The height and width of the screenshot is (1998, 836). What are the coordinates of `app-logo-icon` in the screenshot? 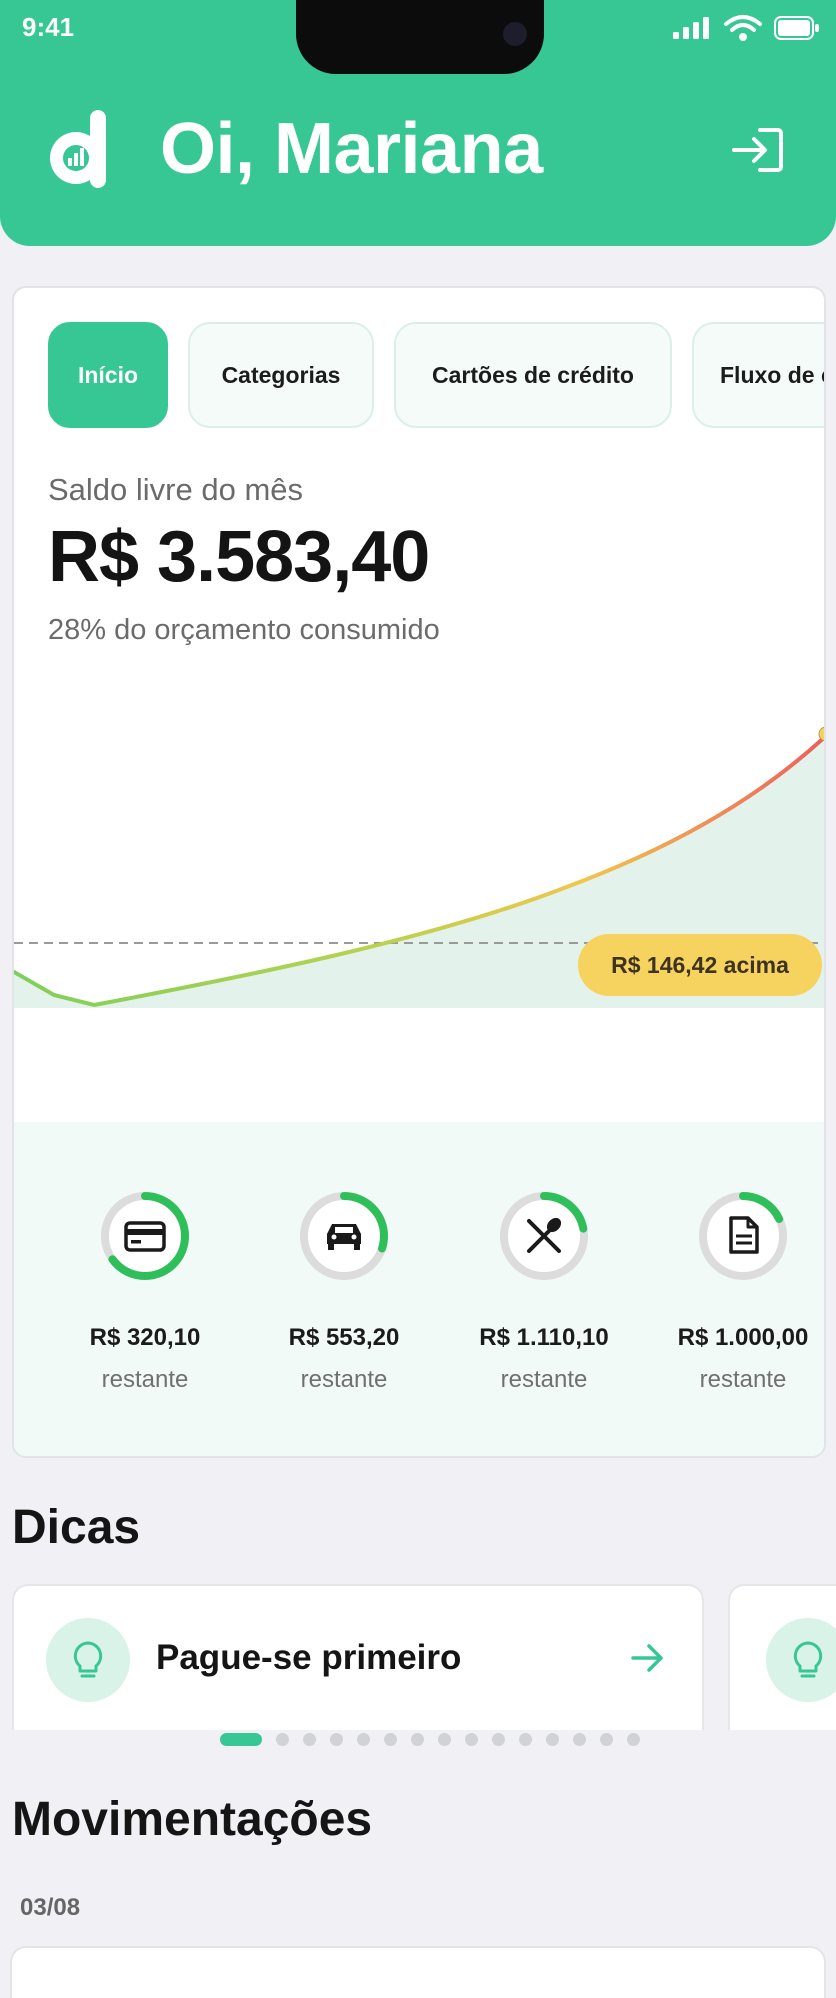 It's located at (78, 149).